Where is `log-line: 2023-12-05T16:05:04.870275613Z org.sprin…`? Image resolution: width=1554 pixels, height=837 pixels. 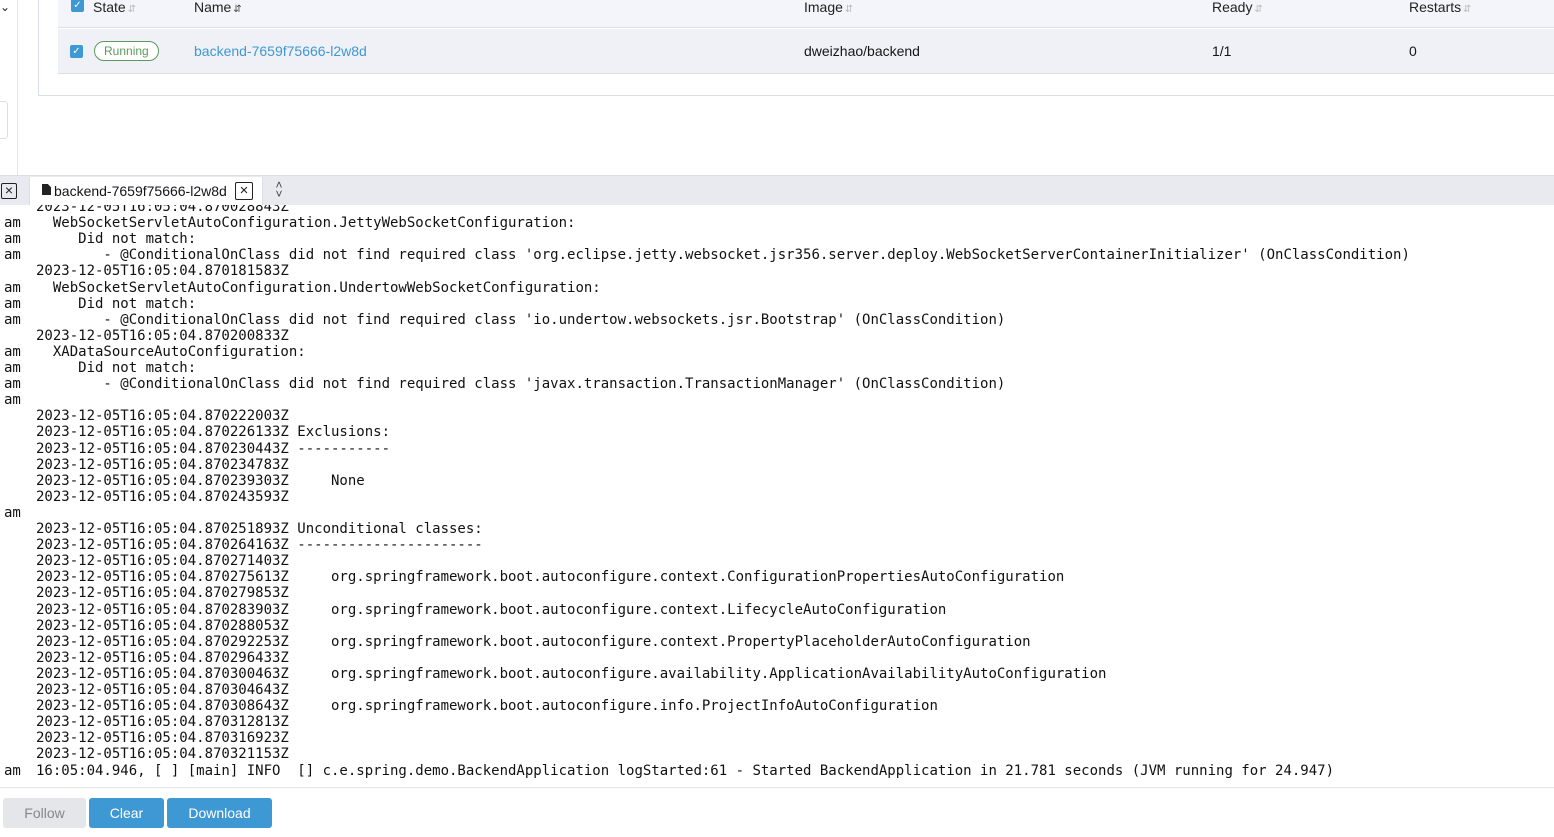 log-line: 2023-12-05T16:05:04.870275613Z org.sprin… is located at coordinates (532, 577).